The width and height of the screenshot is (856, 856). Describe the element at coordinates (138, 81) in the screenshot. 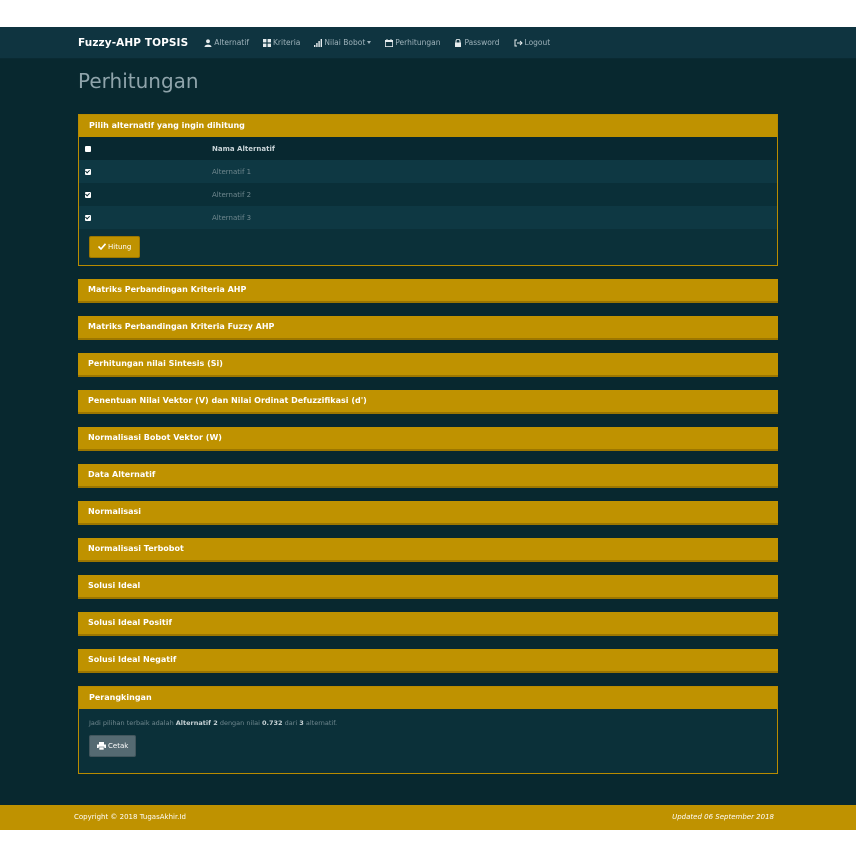

I see `page-title: Perhitungan` at that location.